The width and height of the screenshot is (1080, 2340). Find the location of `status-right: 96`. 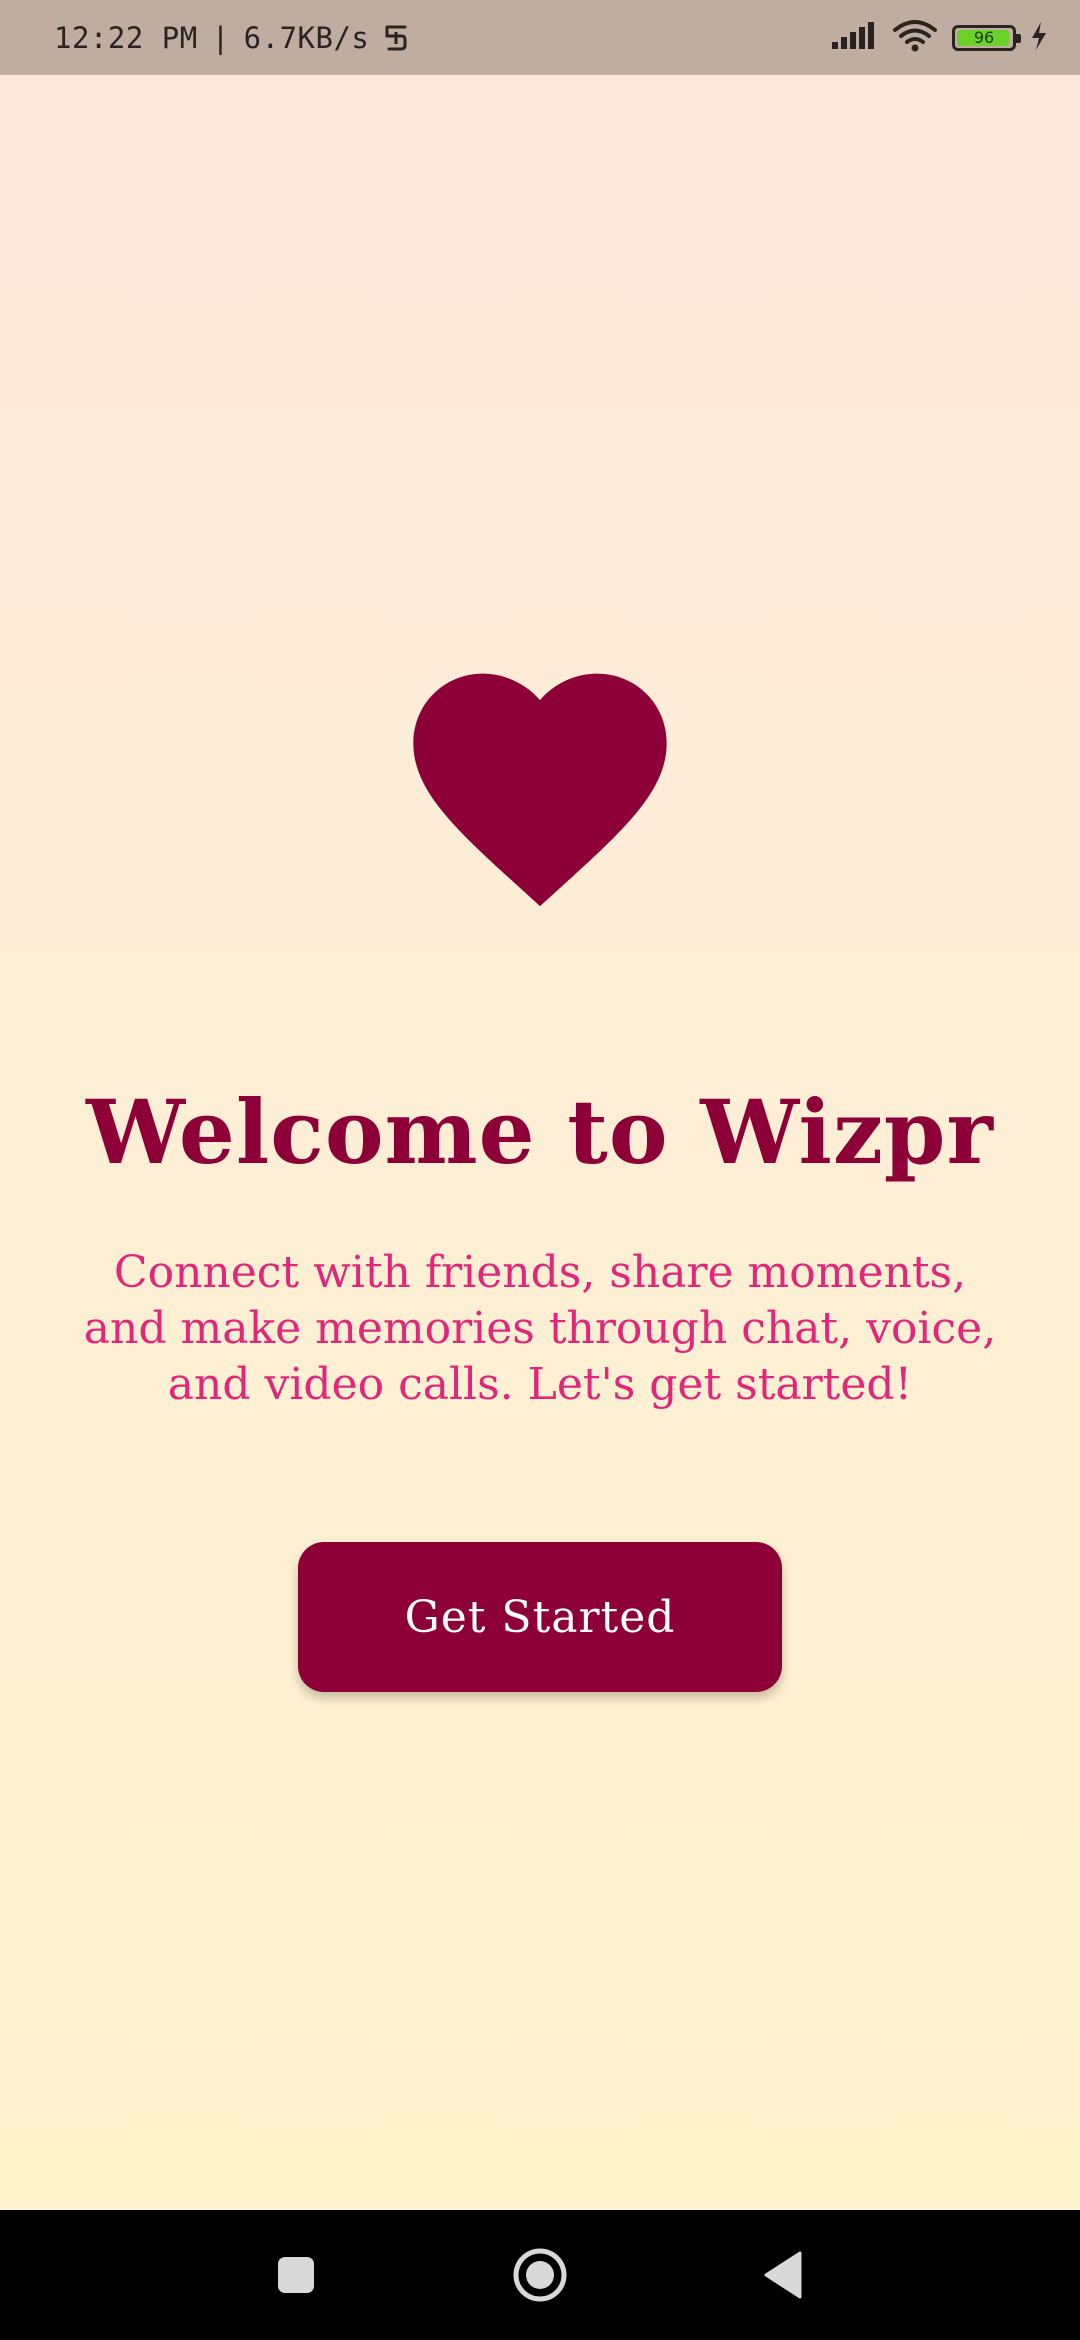

status-right: 96 is located at coordinates (939, 37).